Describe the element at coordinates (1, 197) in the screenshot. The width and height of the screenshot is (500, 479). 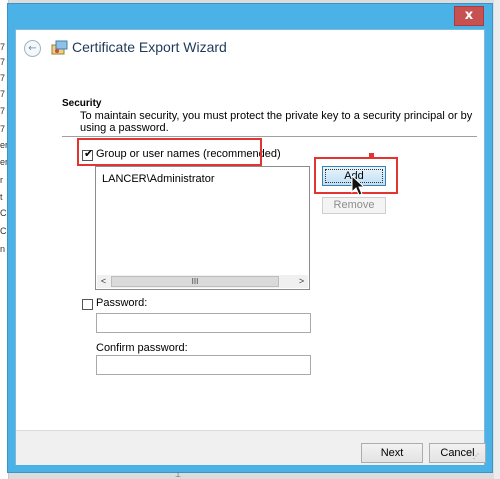
I see `background-text: t` at that location.